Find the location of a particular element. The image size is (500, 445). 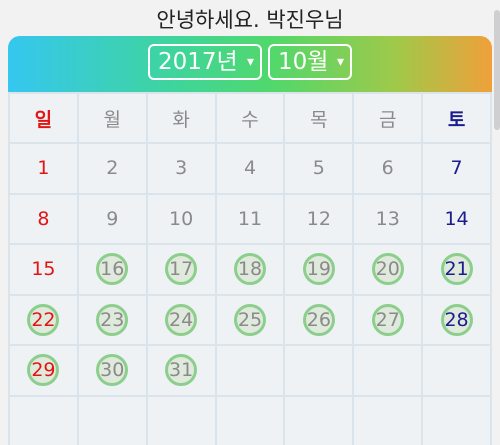

day-cell: 11 is located at coordinates (250, 218).